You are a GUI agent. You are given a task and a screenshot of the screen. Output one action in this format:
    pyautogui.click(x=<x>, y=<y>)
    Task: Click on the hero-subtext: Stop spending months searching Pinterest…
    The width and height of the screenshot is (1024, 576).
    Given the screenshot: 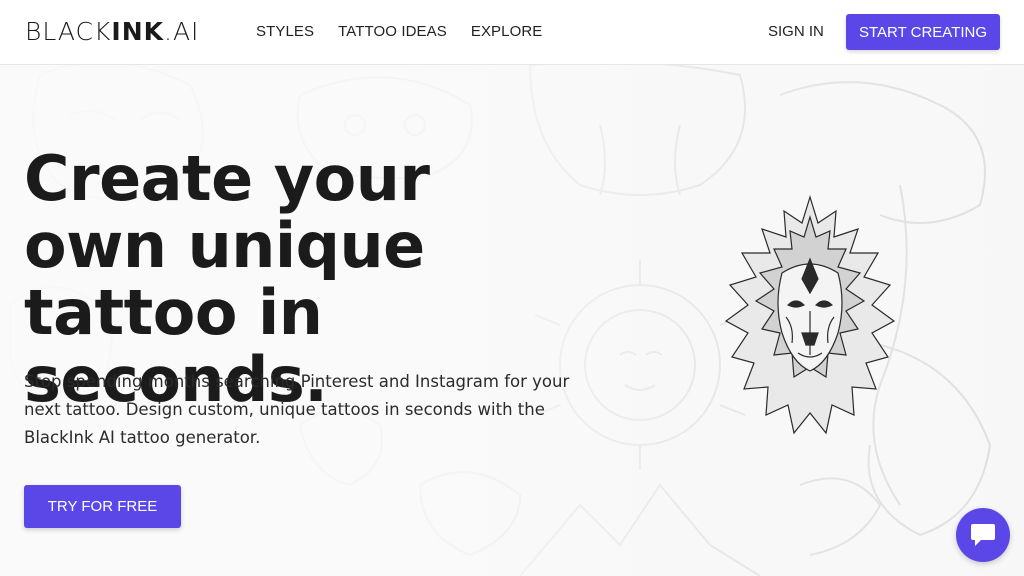 What is the action you would take?
    pyautogui.click(x=297, y=409)
    